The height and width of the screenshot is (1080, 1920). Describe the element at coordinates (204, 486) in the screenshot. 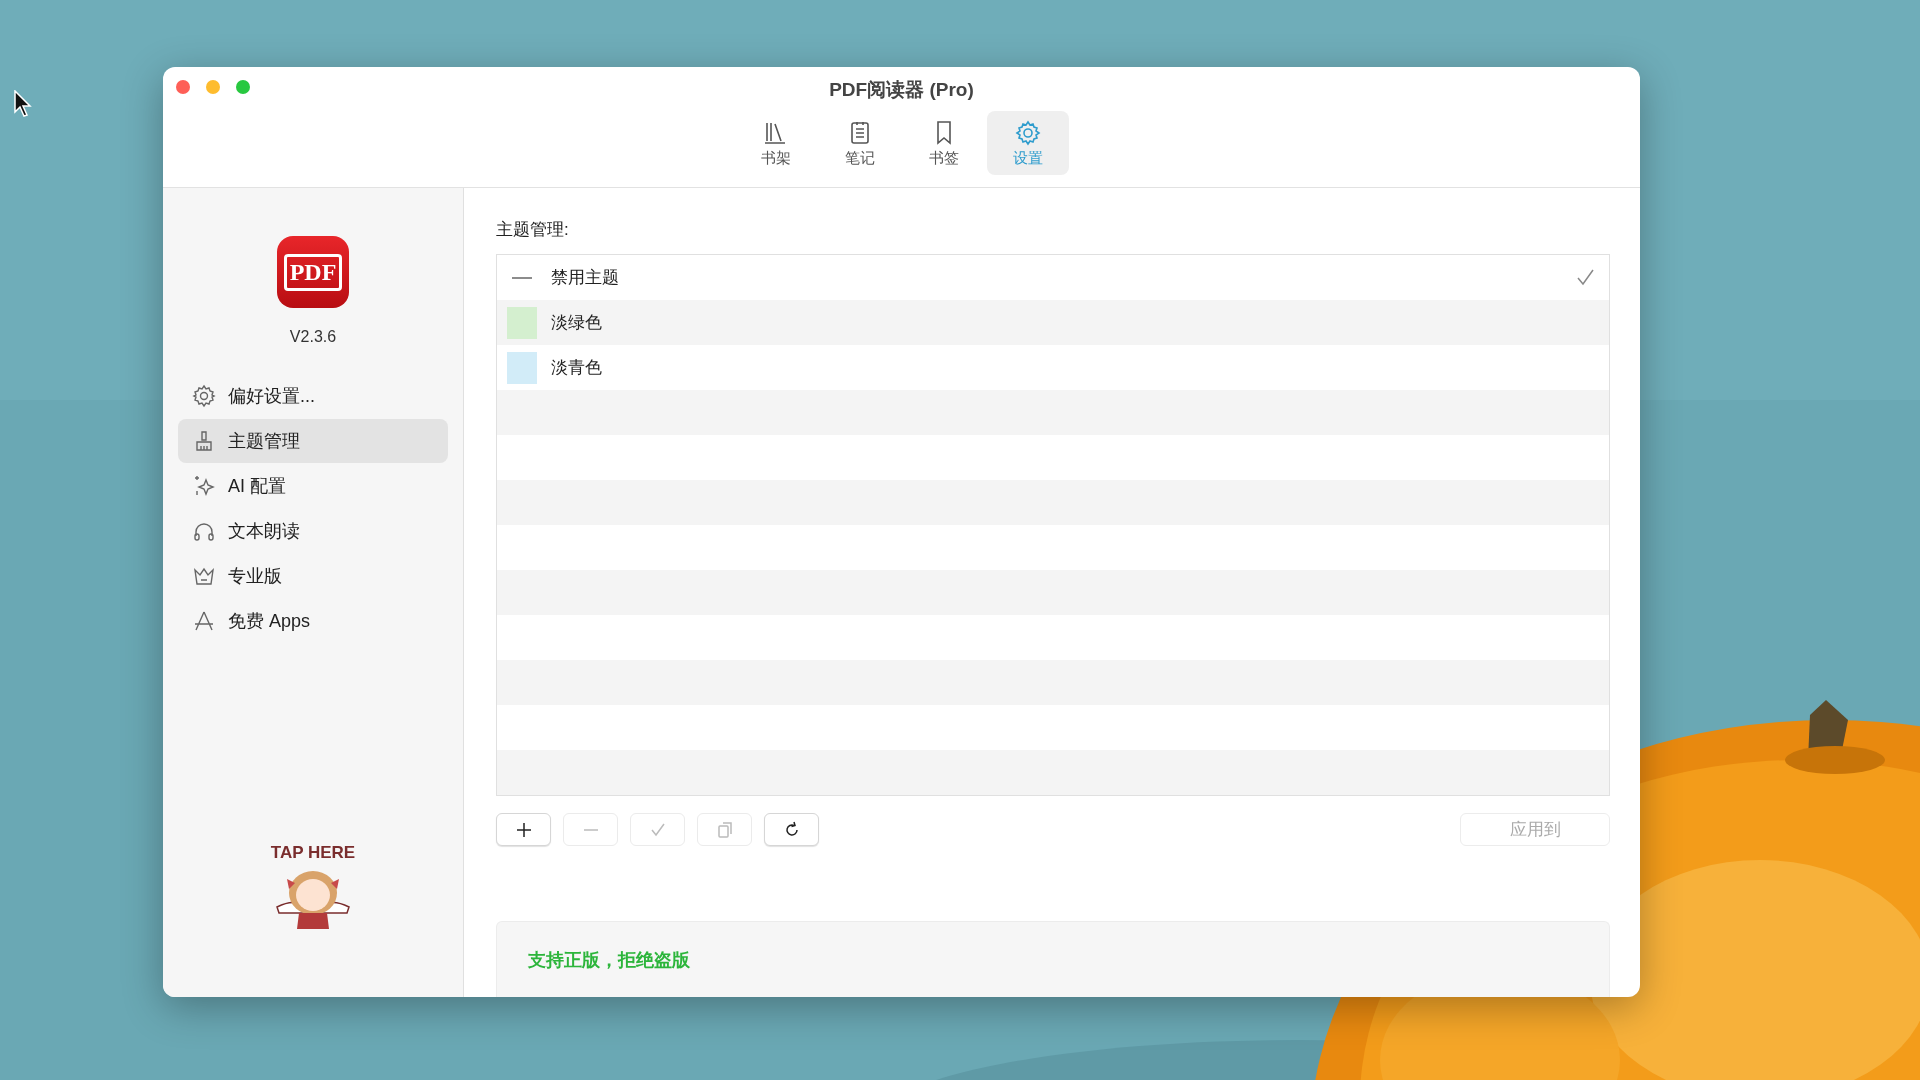

I see `sparkle-icon` at that location.